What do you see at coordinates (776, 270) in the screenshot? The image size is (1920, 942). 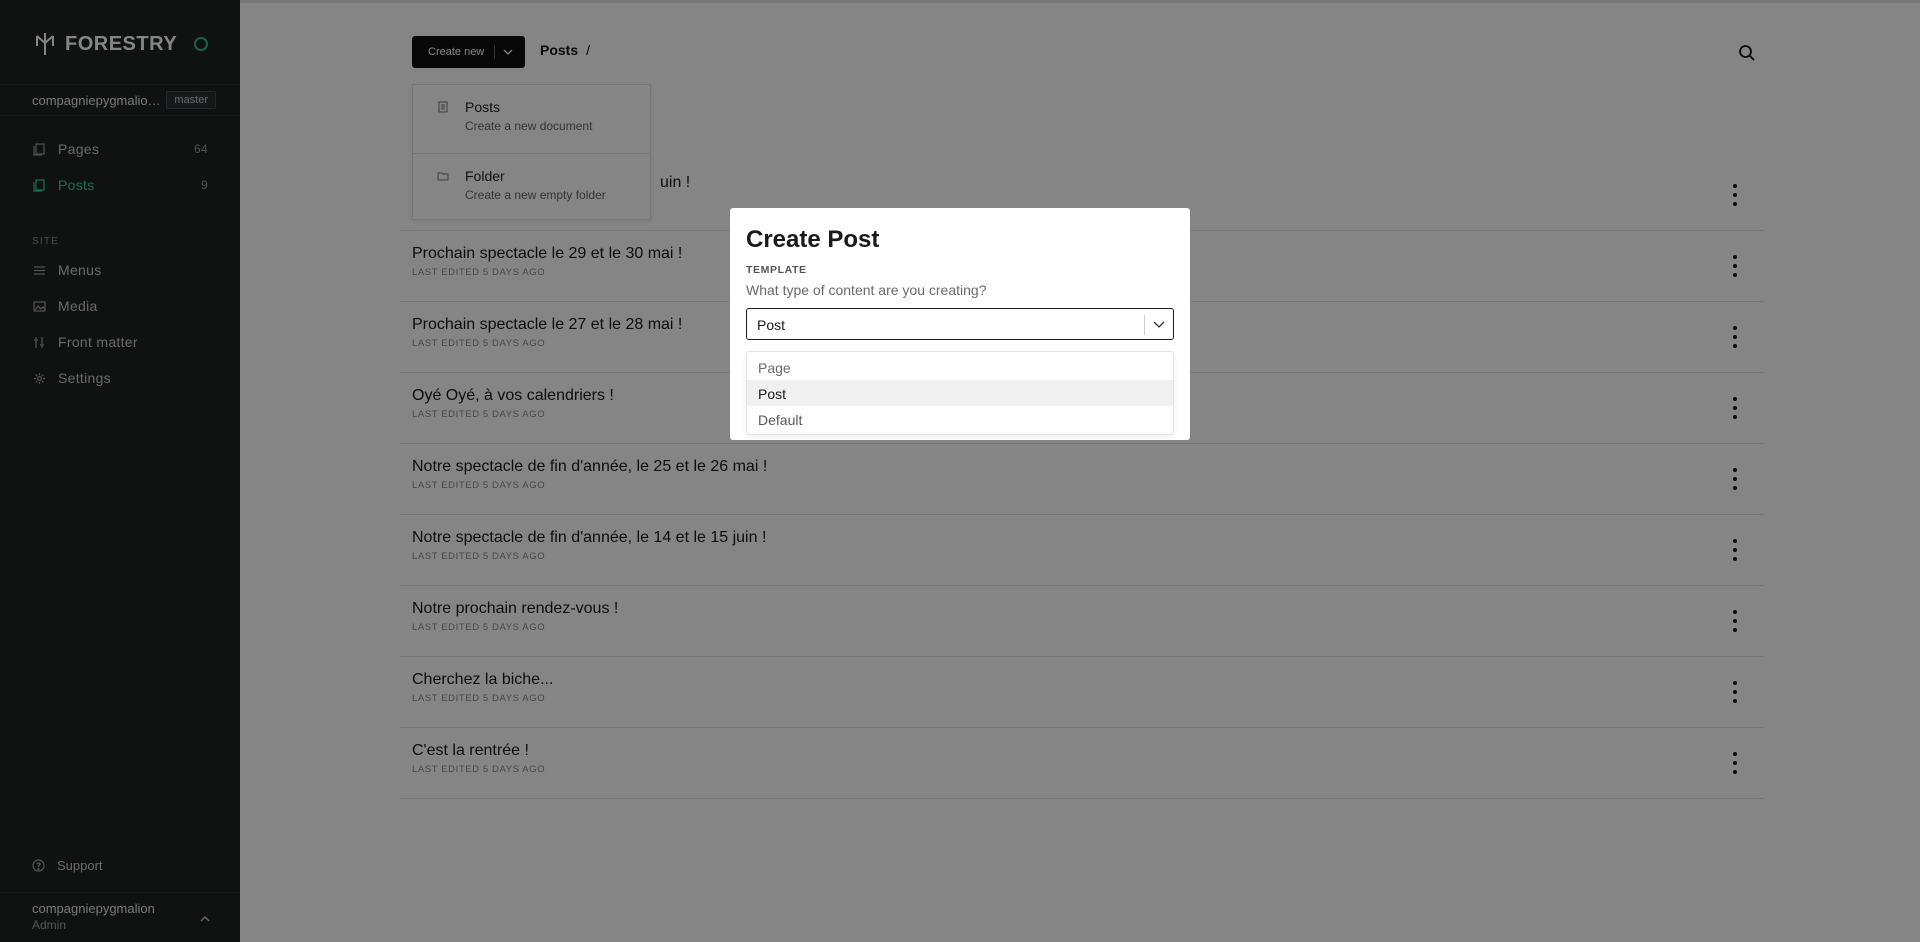 I see `template-label: TEMPLATE` at bounding box center [776, 270].